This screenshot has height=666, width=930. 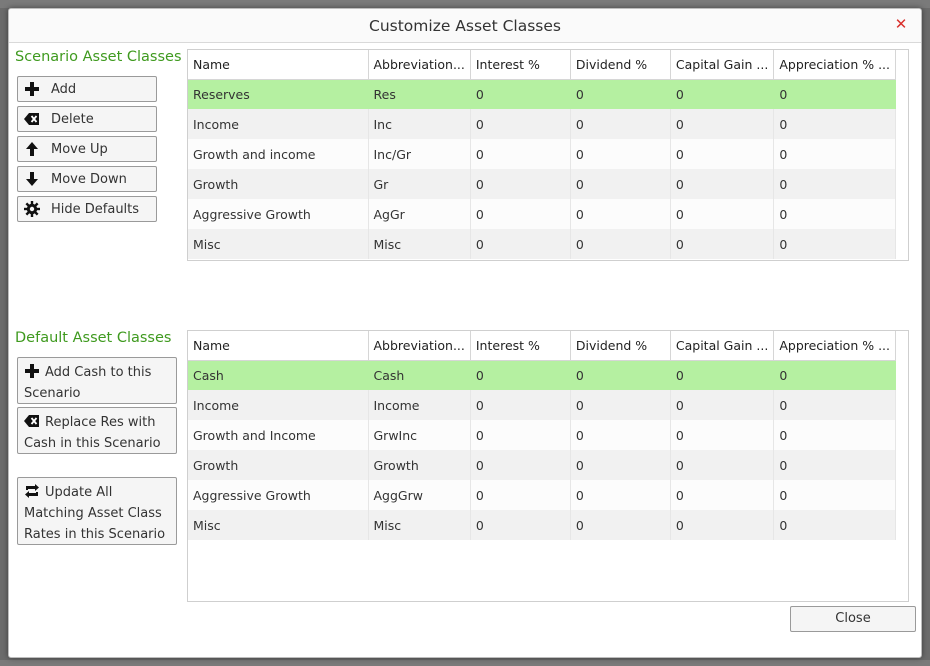 I want to click on gear-icon, so click(x=32, y=209).